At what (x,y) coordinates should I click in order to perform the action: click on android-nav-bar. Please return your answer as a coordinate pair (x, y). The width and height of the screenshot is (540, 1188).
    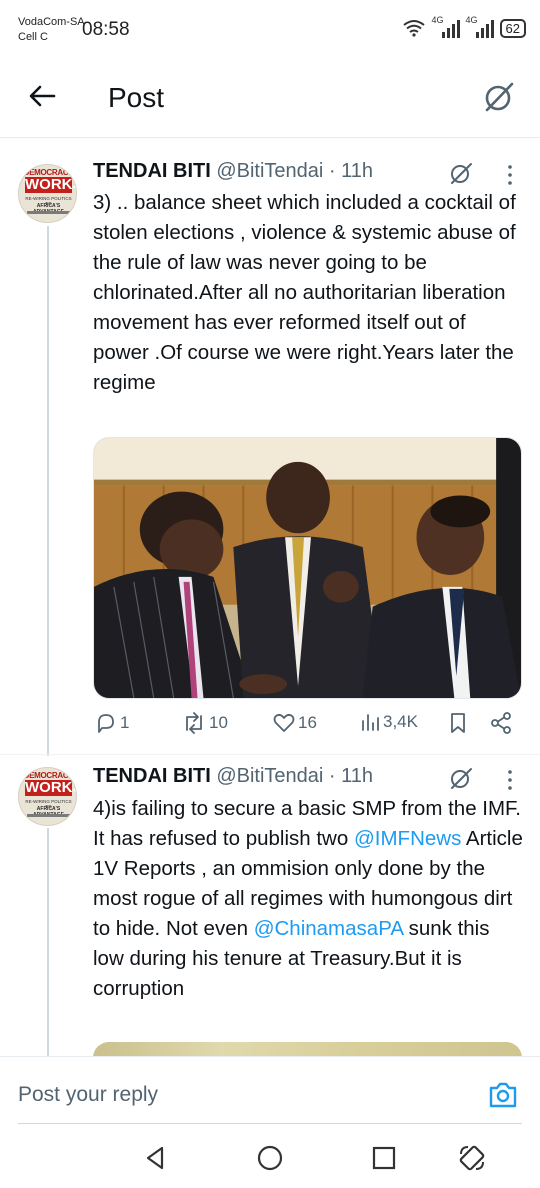
    Looking at the image, I should click on (270, 1157).